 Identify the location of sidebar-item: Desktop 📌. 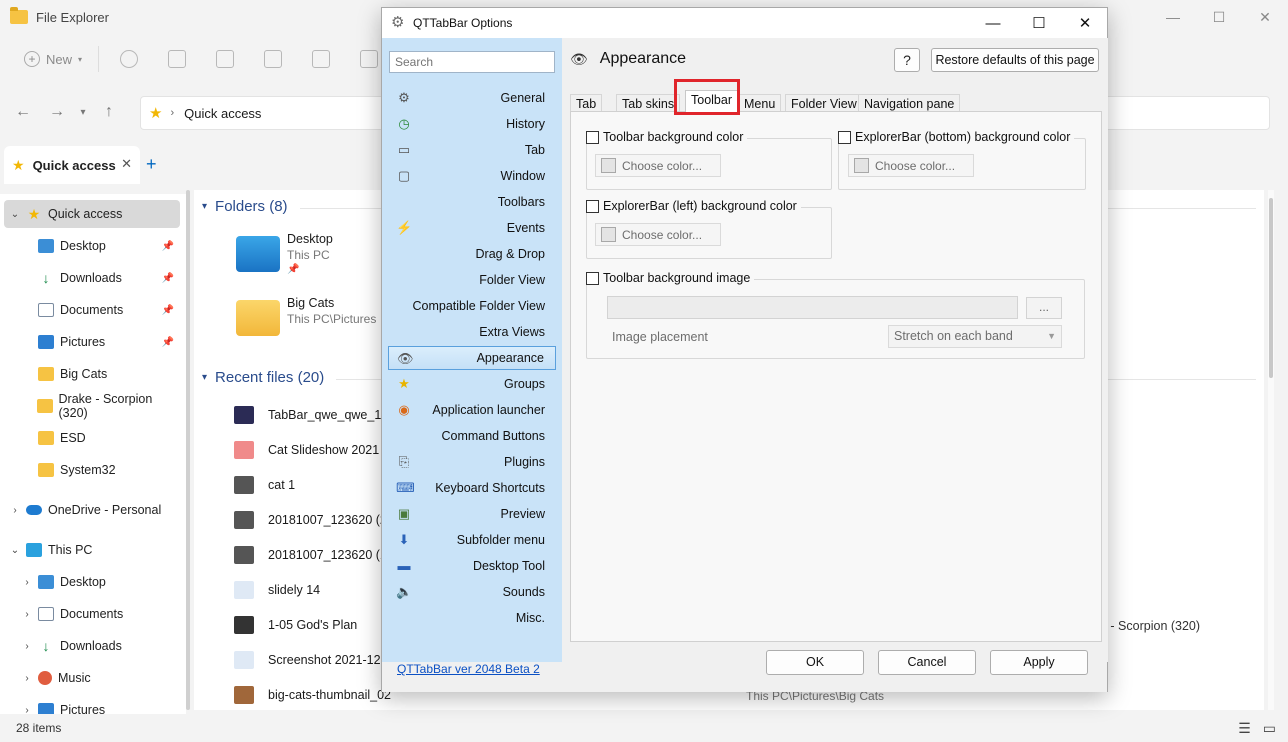
(92, 246).